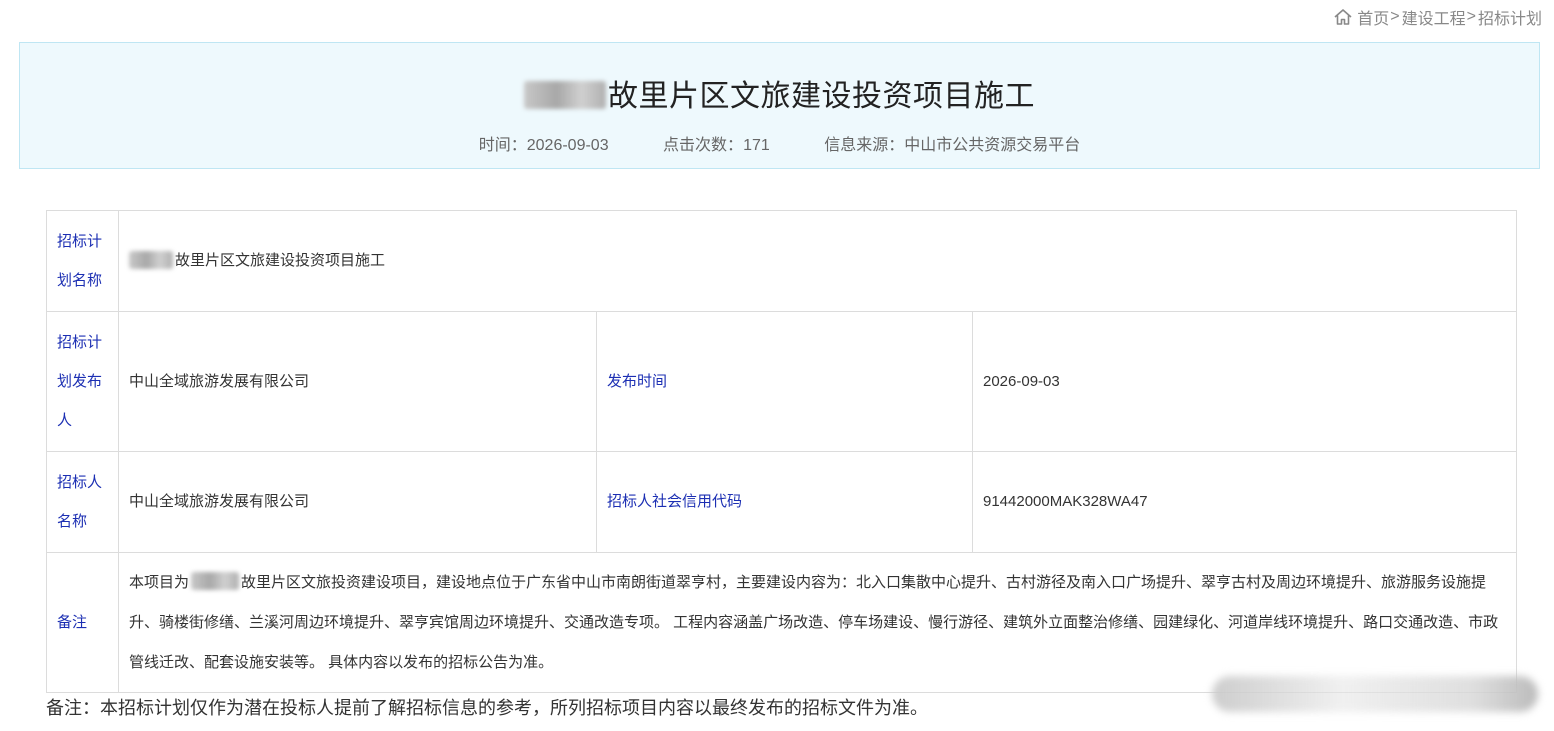 The height and width of the screenshot is (731, 1554). I want to click on page-title-text: 故里片区文旅建设投资项目施工, so click(821, 96).